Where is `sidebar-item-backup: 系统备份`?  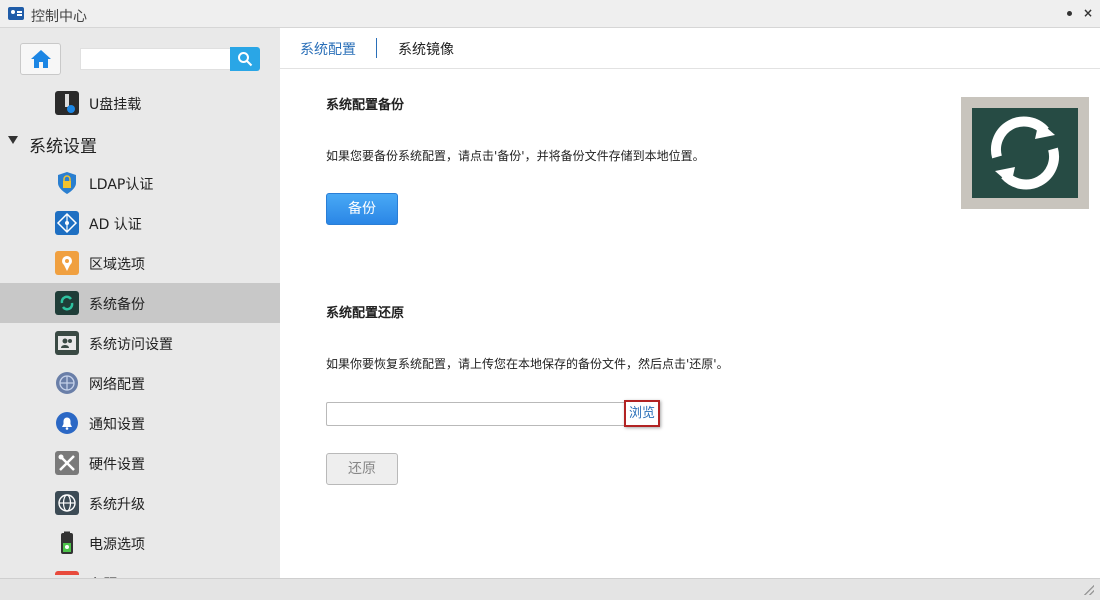
sidebar-item-backup: 系统备份 is located at coordinates (140, 303).